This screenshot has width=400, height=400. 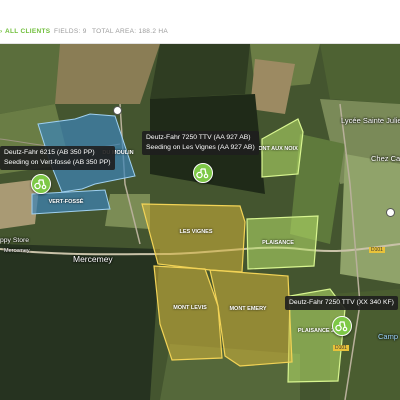 I want to click on fields-count: FIELDS: 9, so click(x=70, y=31).